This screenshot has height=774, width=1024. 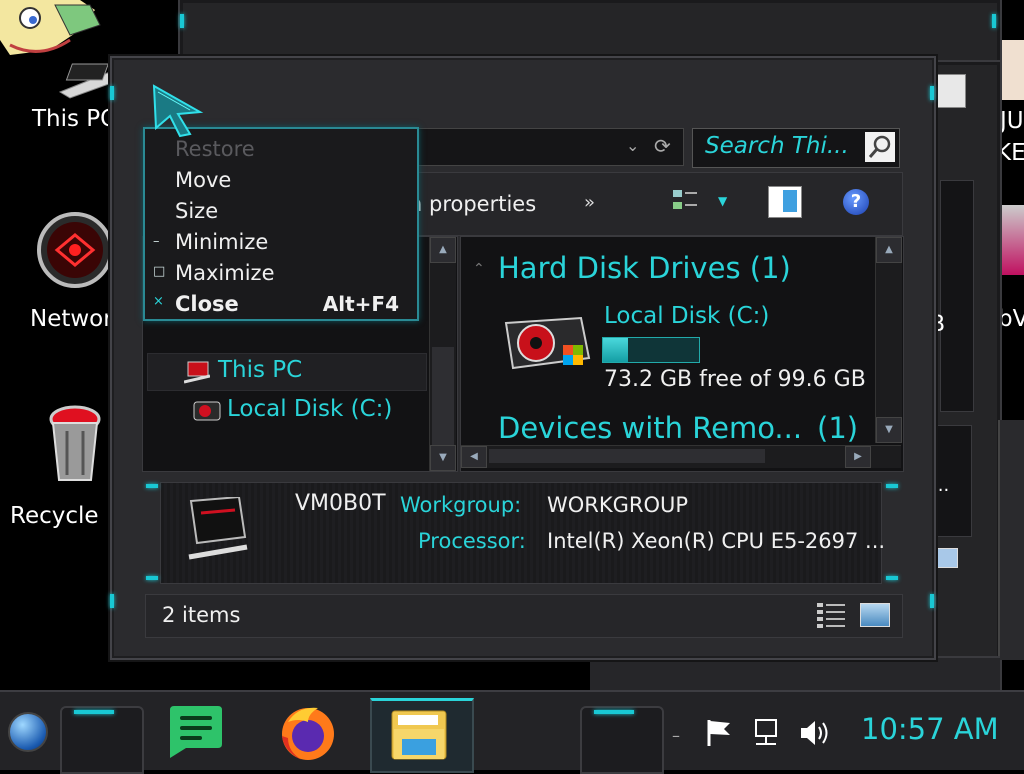 I want to click on drive-usage-bar, so click(x=651, y=350).